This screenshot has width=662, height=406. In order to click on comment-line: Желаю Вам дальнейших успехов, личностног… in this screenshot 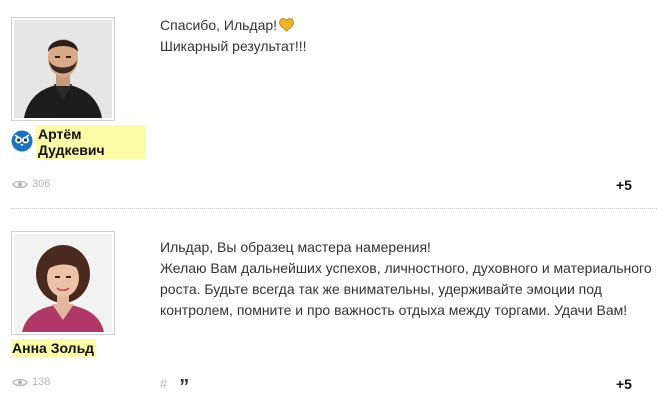, I will do `click(406, 268)`.